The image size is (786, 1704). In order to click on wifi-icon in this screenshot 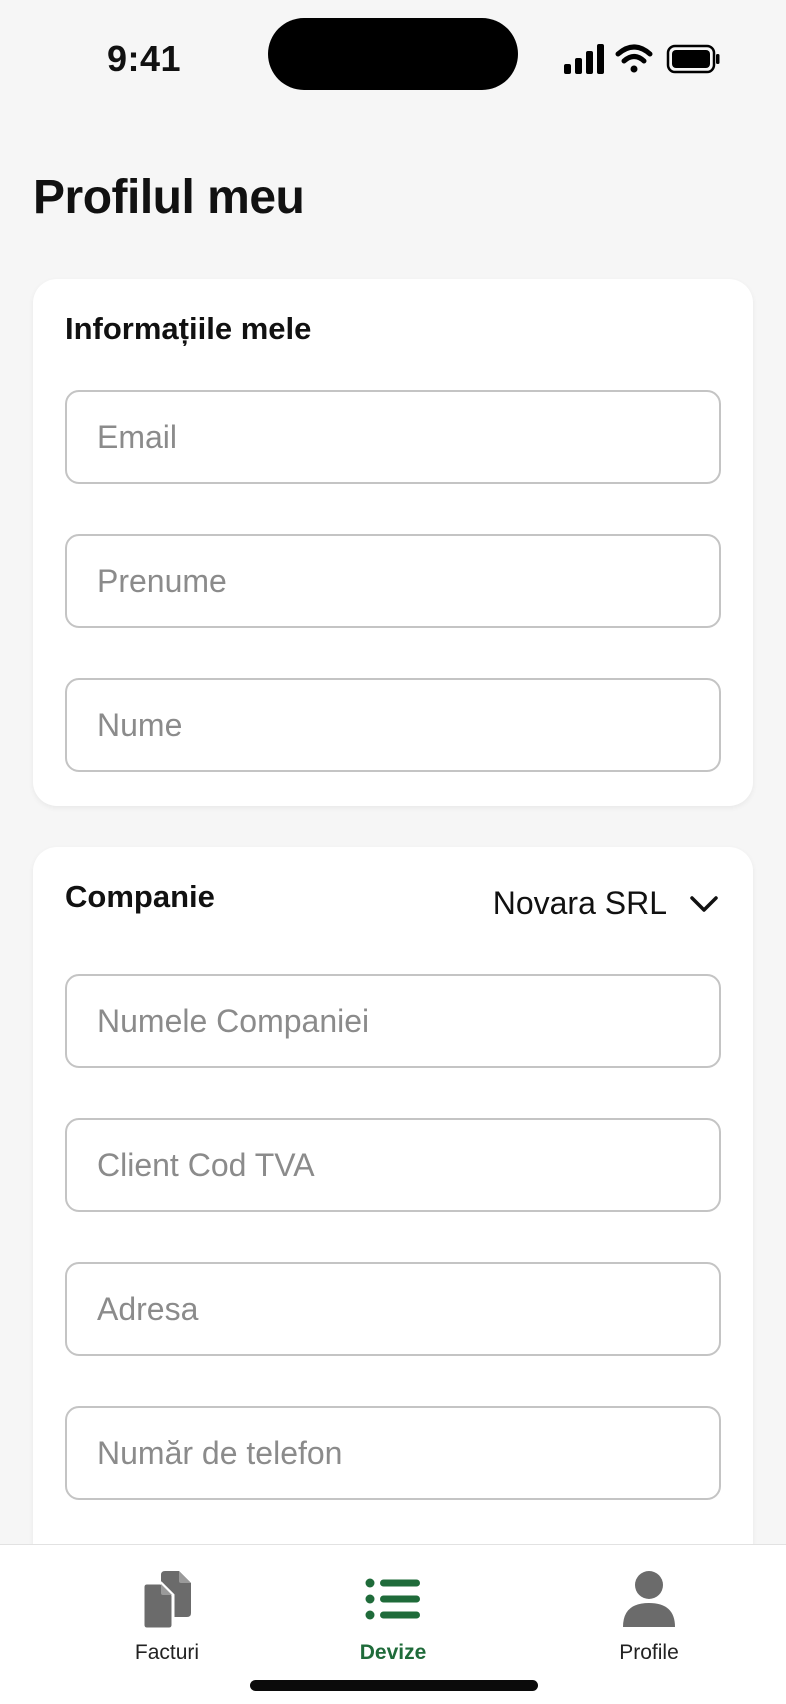, I will do `click(634, 58)`.